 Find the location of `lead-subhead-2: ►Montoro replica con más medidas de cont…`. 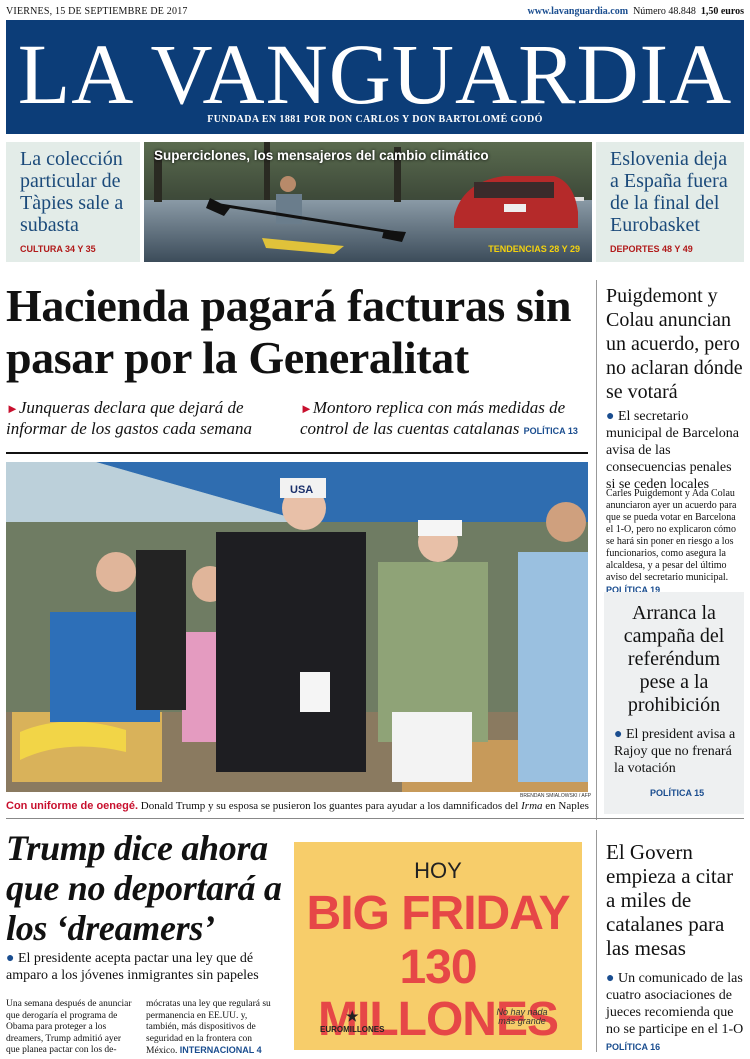

lead-subhead-2: ►Montoro replica con más medidas de cont… is located at coordinates (445, 419).